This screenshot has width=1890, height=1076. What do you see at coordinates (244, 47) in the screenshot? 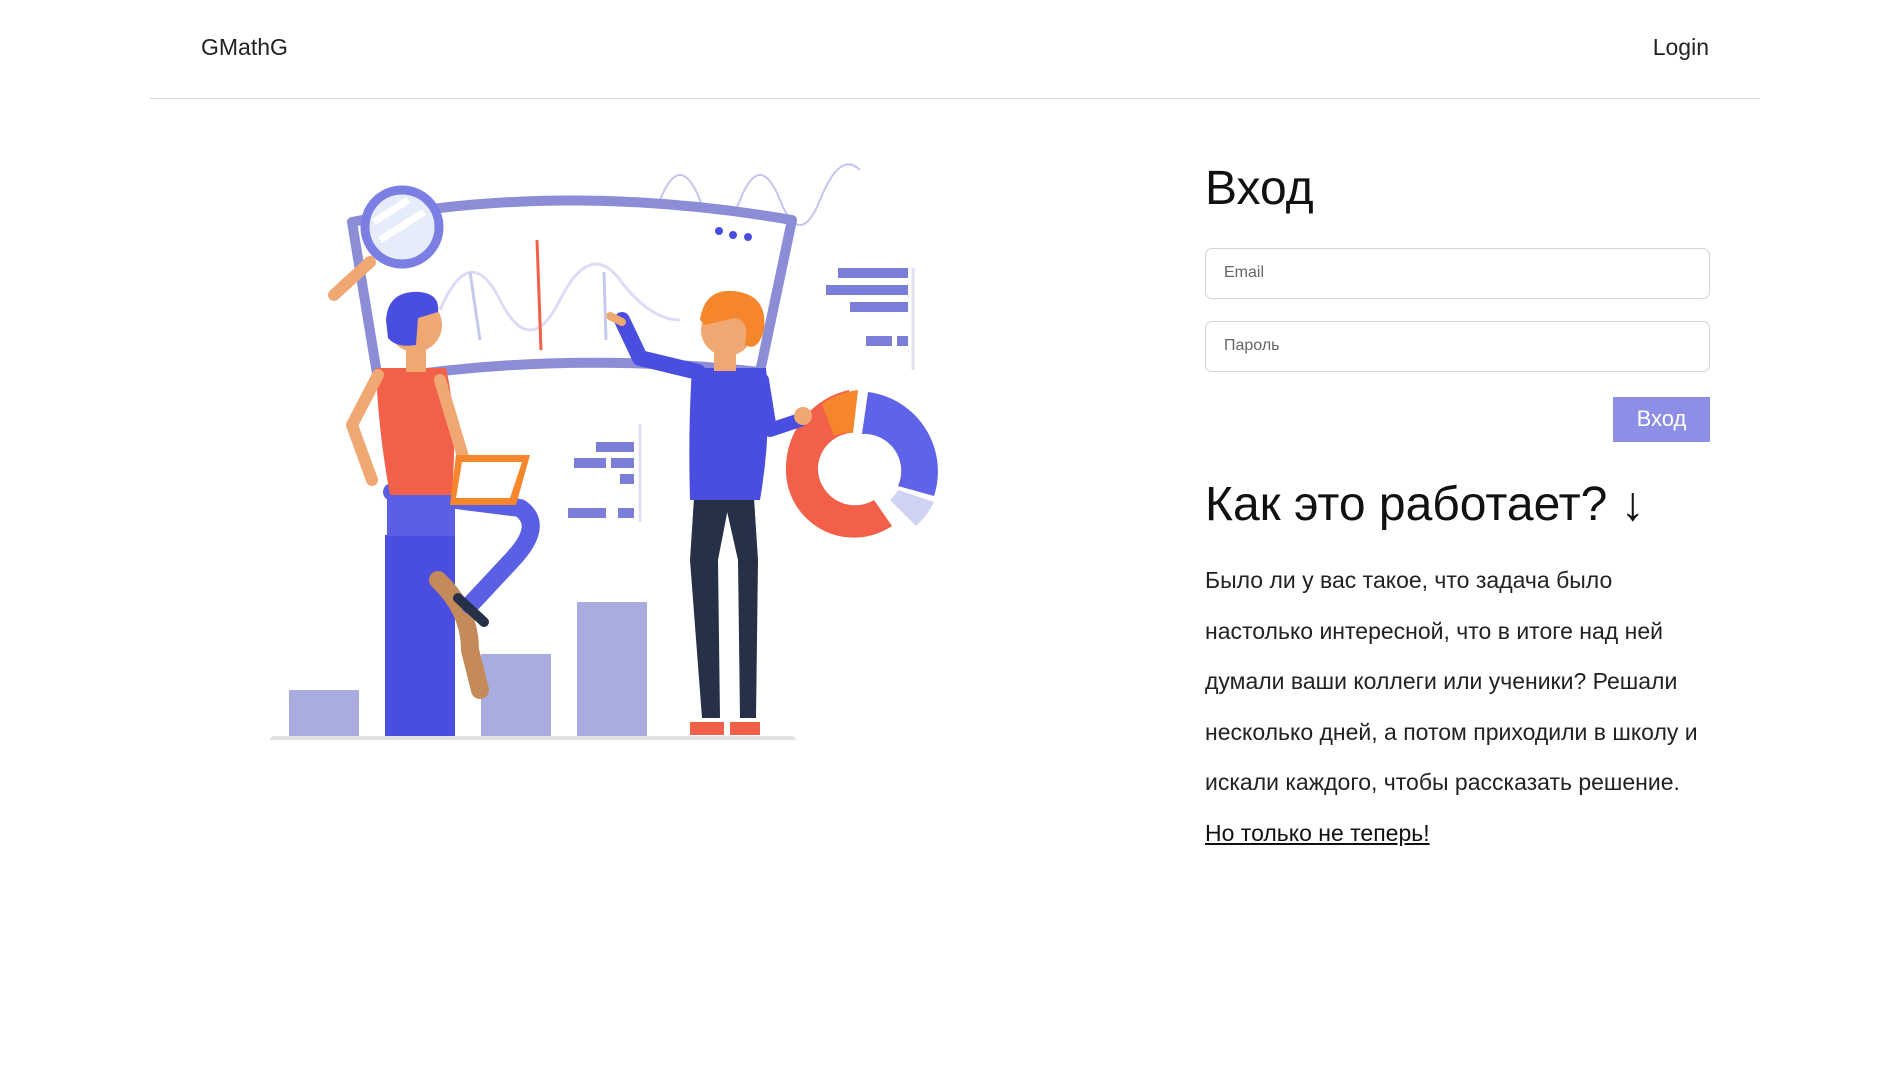
I see `brand-logo: GMathG` at bounding box center [244, 47].